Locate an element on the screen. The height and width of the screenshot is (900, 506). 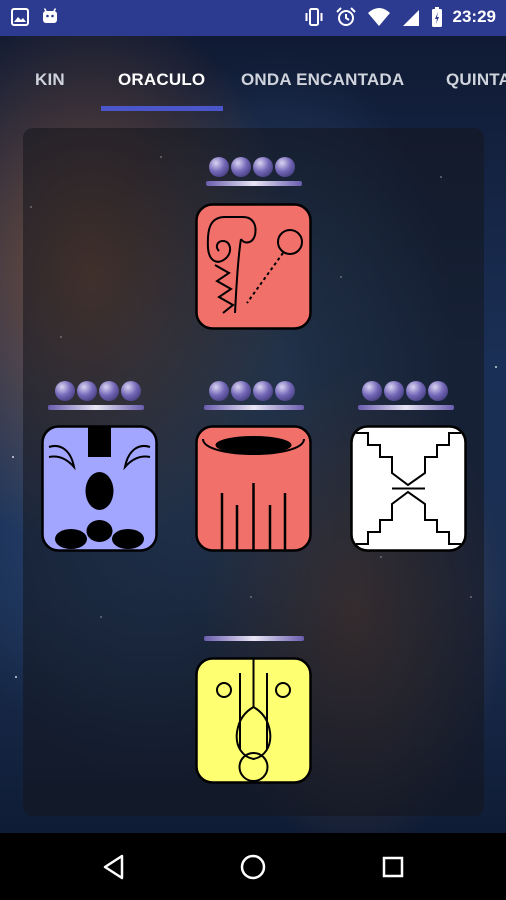
antipode-seal-glyph is located at coordinates (408, 488).